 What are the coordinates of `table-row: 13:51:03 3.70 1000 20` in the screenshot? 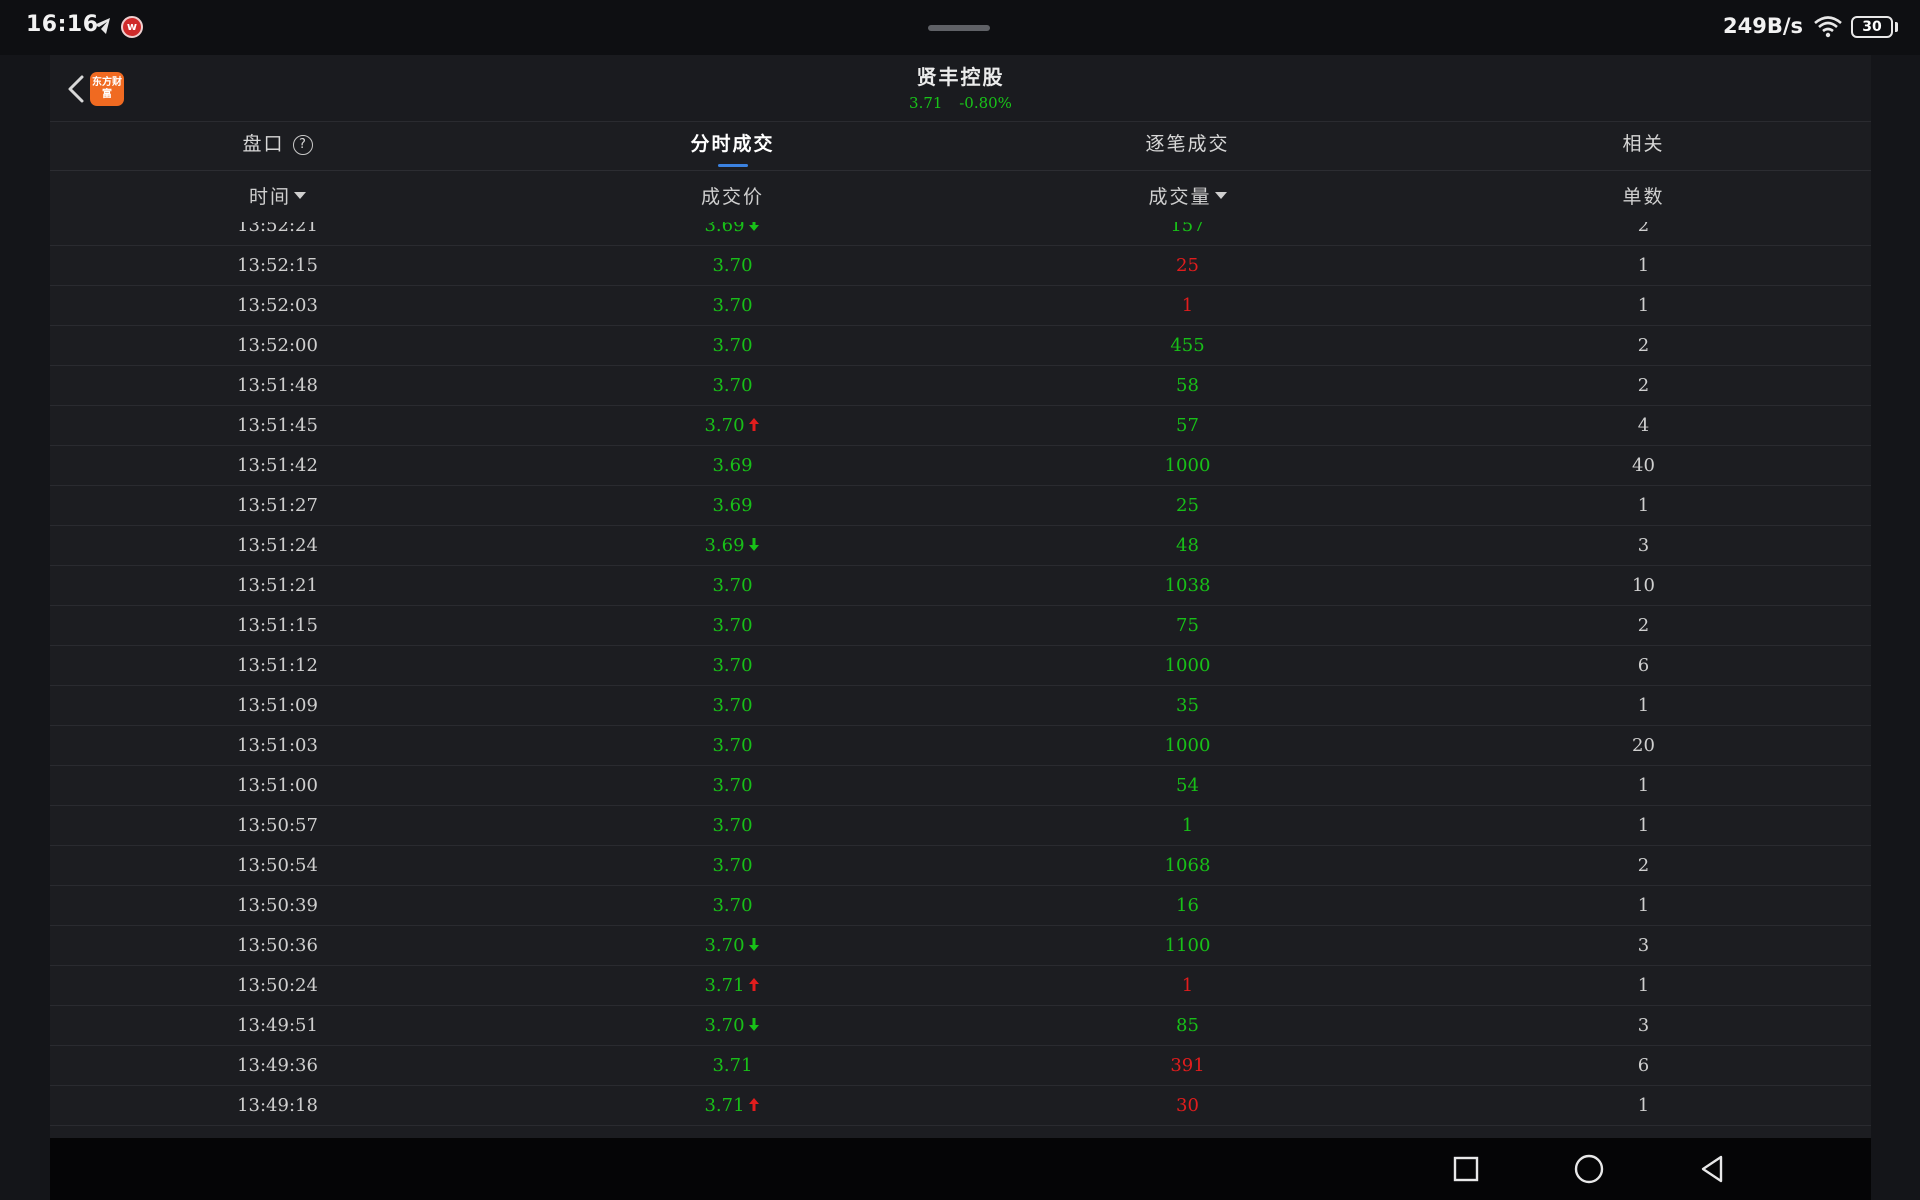 It's located at (960, 746).